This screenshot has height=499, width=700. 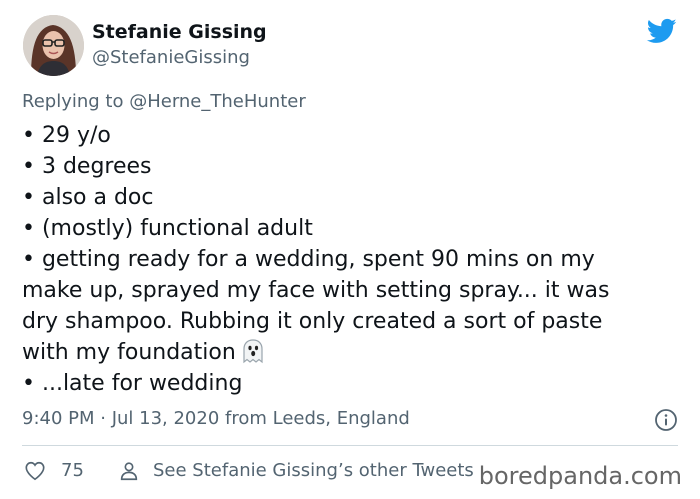 I want to click on author-handle: @StefanieGissing, so click(x=171, y=57).